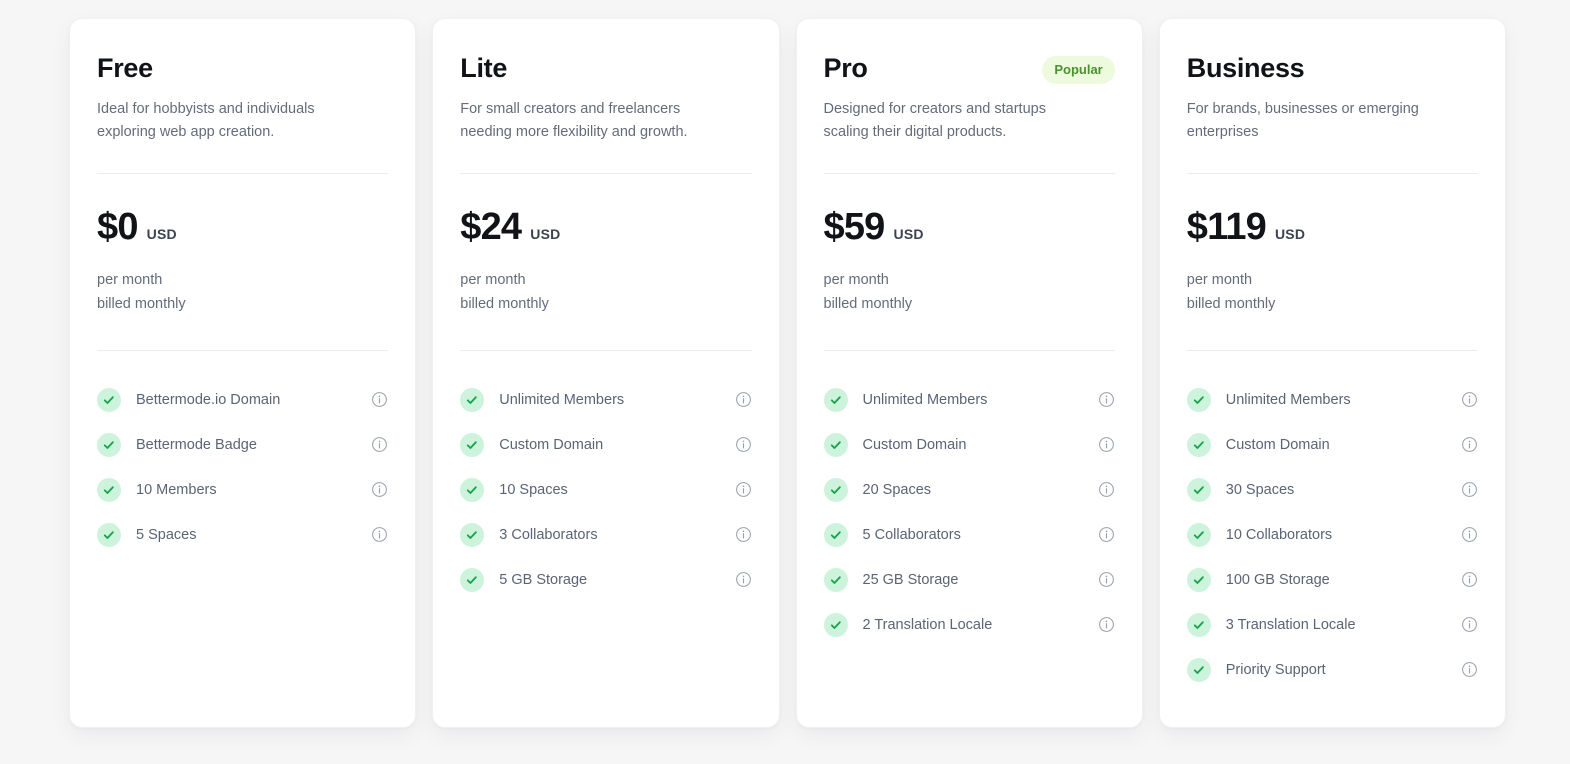 This screenshot has height=764, width=1570. What do you see at coordinates (911, 534) in the screenshot?
I see `feature-label: 5 Collaborators` at bounding box center [911, 534].